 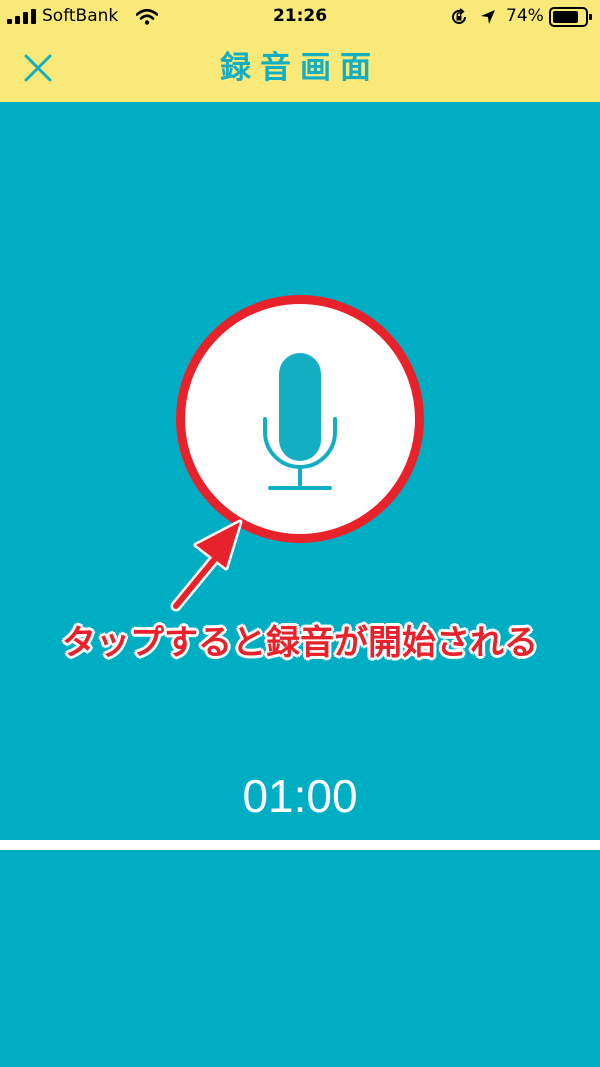 I want to click on status-bar: SoftBank 21:26 74%, so click(x=300, y=17).